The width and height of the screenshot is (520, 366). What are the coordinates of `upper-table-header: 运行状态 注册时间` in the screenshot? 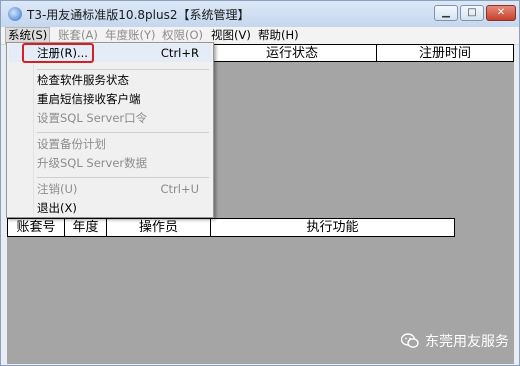 It's located at (360, 53).